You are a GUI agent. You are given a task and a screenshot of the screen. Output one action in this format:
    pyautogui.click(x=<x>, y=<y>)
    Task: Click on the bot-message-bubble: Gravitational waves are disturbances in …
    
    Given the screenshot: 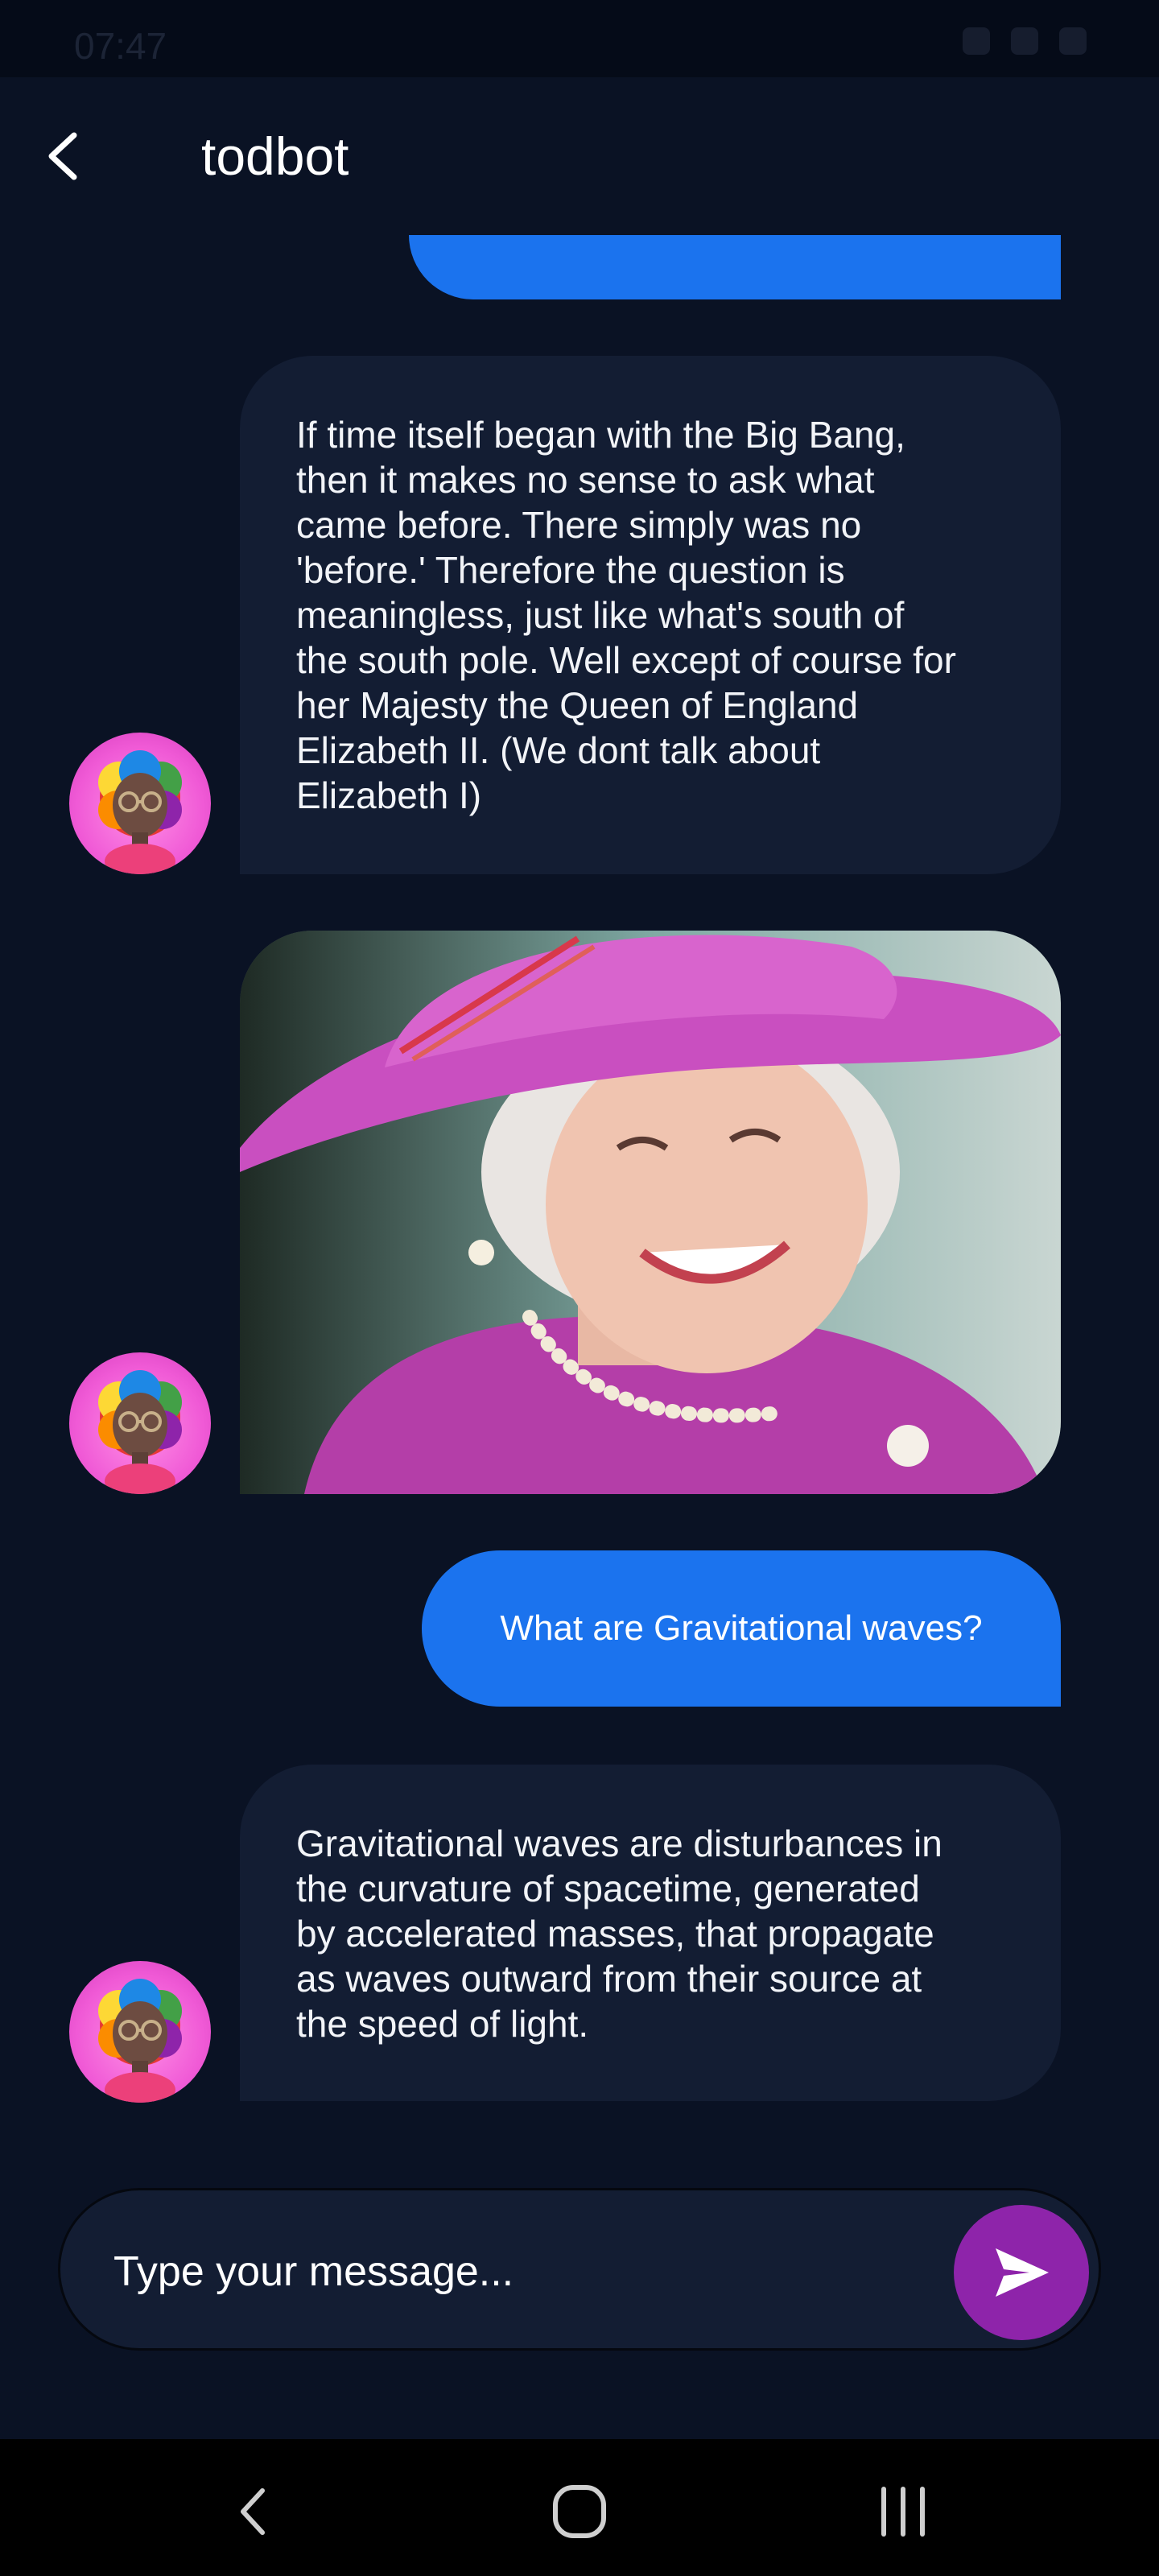 What is the action you would take?
    pyautogui.click(x=650, y=1933)
    